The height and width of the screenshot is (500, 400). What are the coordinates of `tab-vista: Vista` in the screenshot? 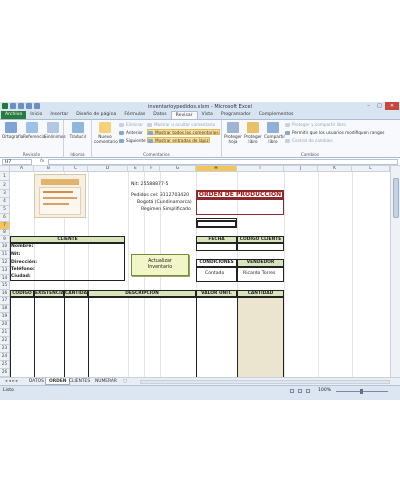 It's located at (207, 115).